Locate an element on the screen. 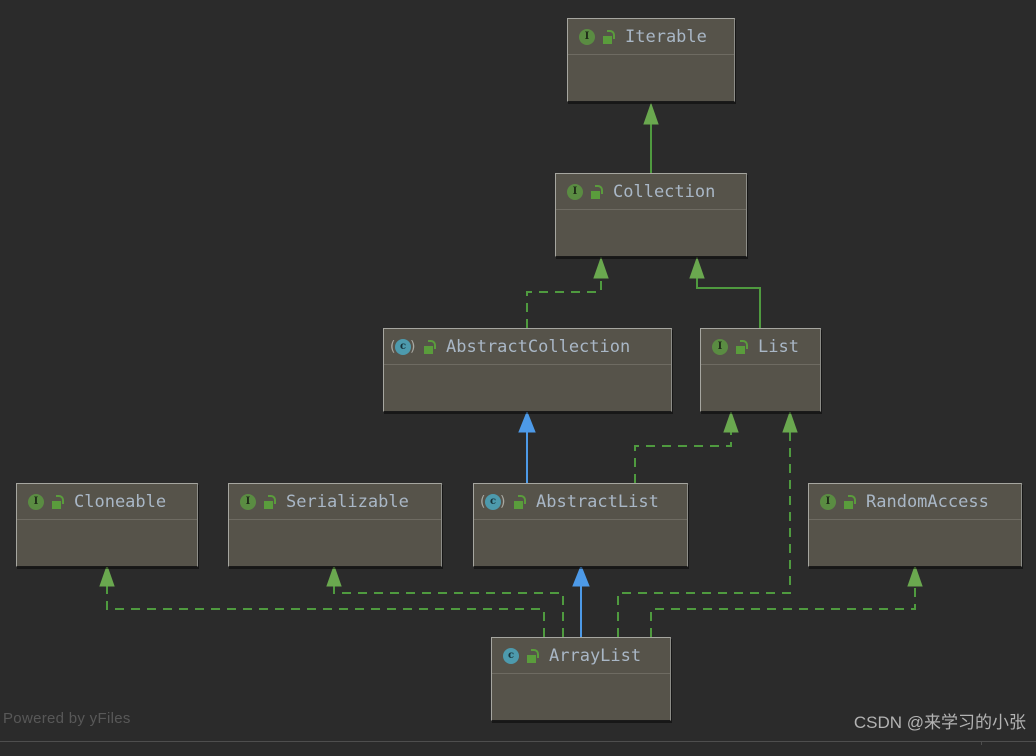  uml-node-serializable: I Serializable is located at coordinates (335, 525).